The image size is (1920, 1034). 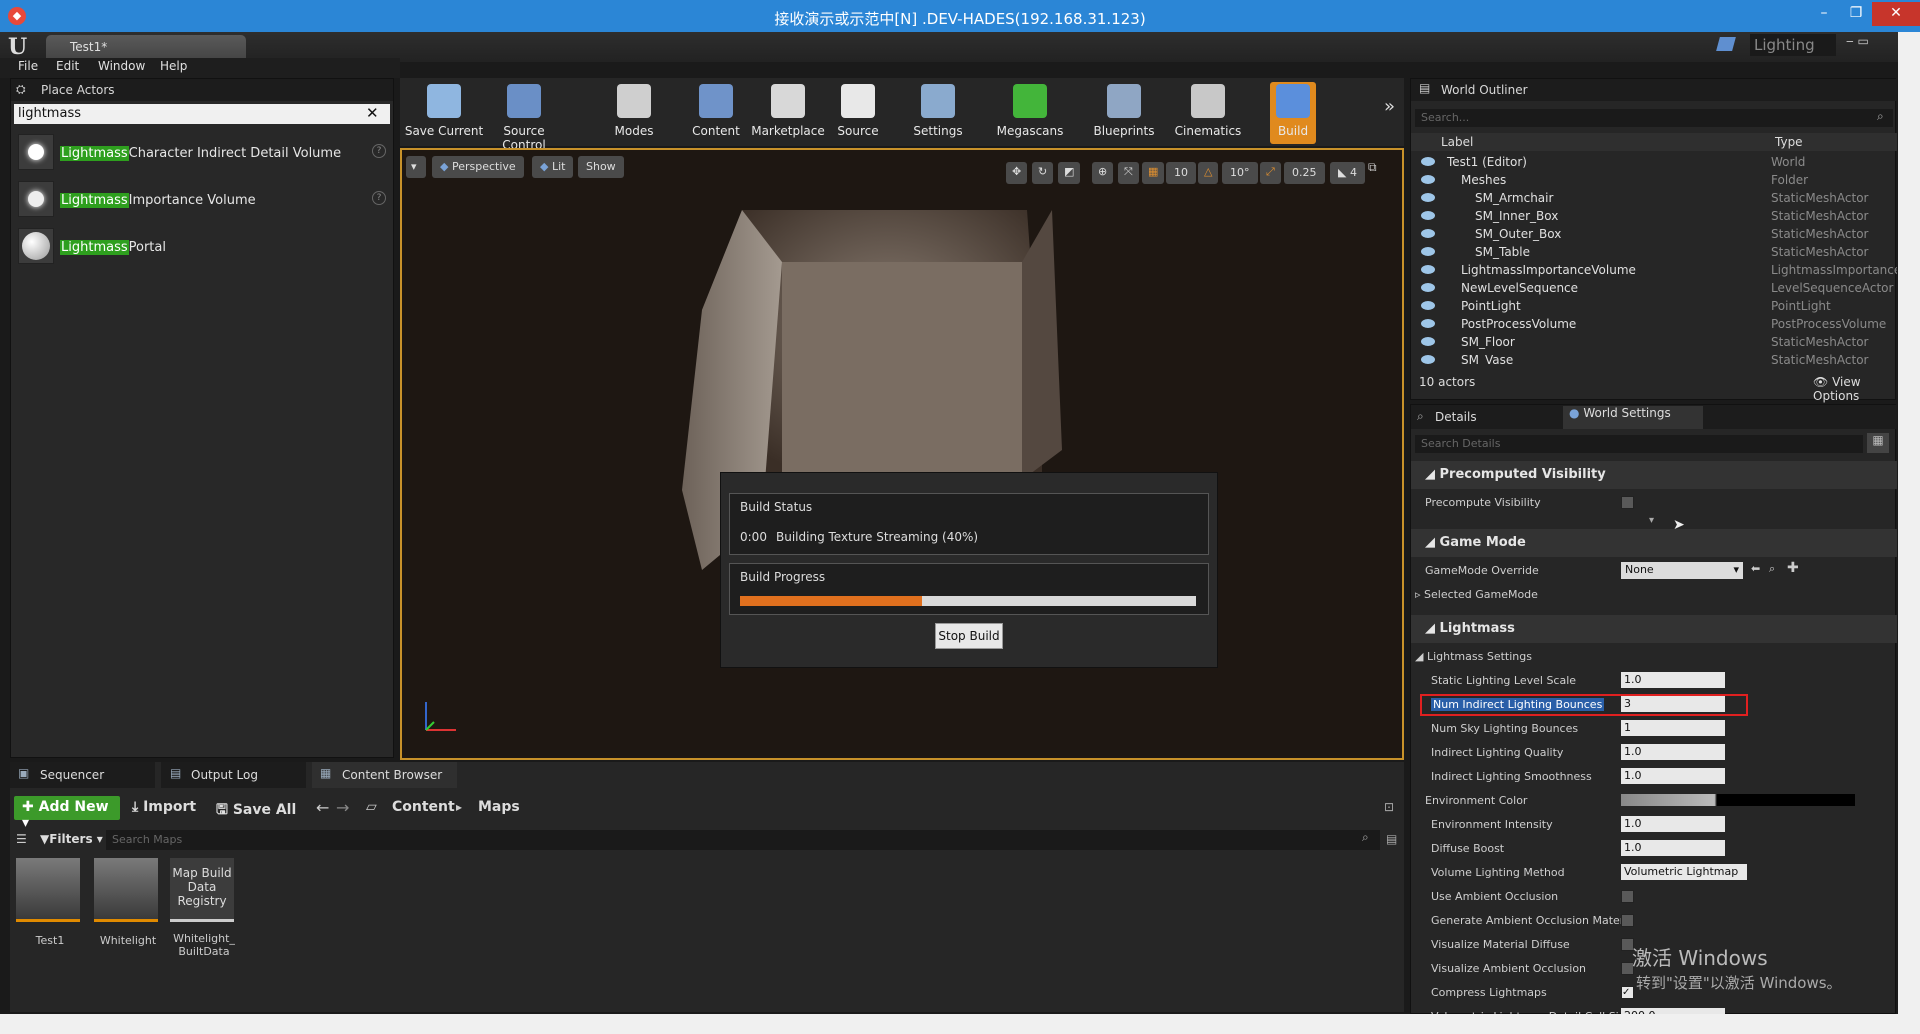 What do you see at coordinates (1654, 162) in the screenshot?
I see `outliner-row: Test1 (Editor) World` at bounding box center [1654, 162].